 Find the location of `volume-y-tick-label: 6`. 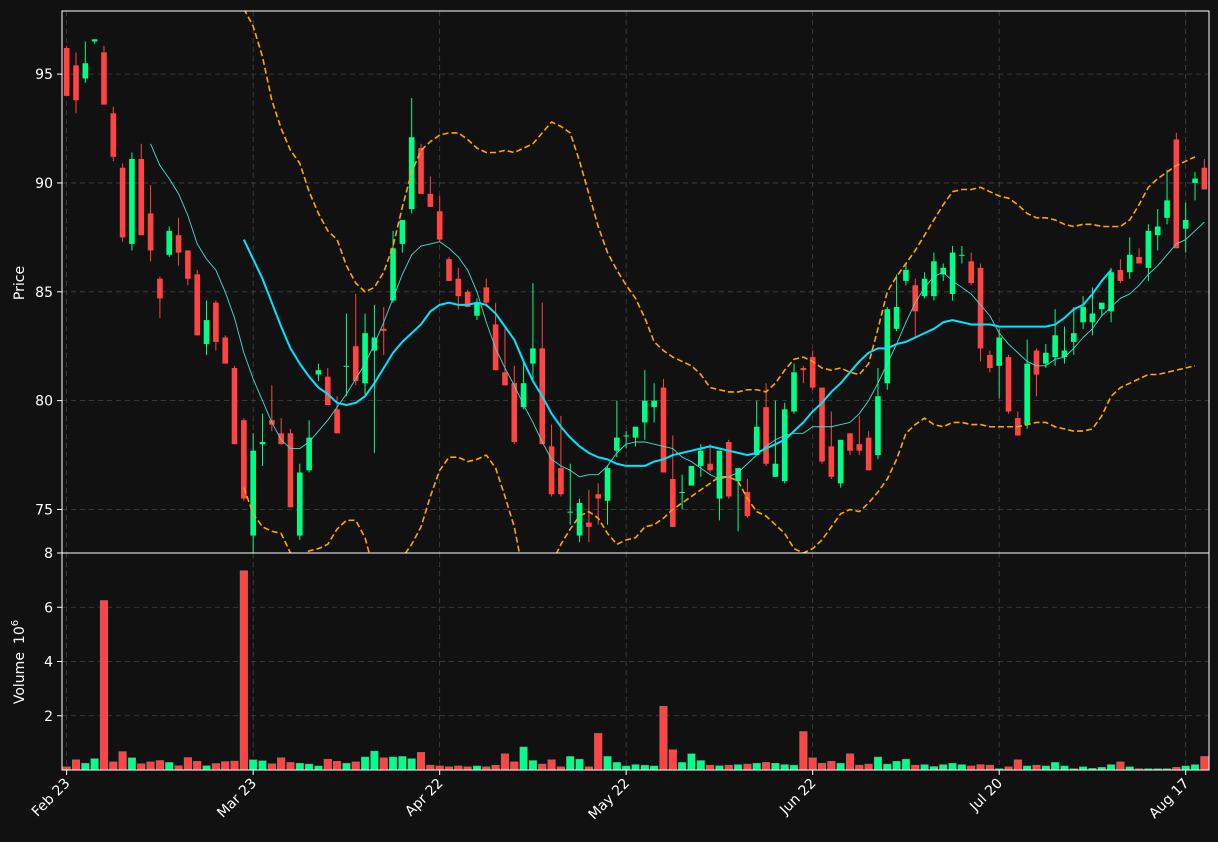

volume-y-tick-label: 6 is located at coordinates (48, 608).